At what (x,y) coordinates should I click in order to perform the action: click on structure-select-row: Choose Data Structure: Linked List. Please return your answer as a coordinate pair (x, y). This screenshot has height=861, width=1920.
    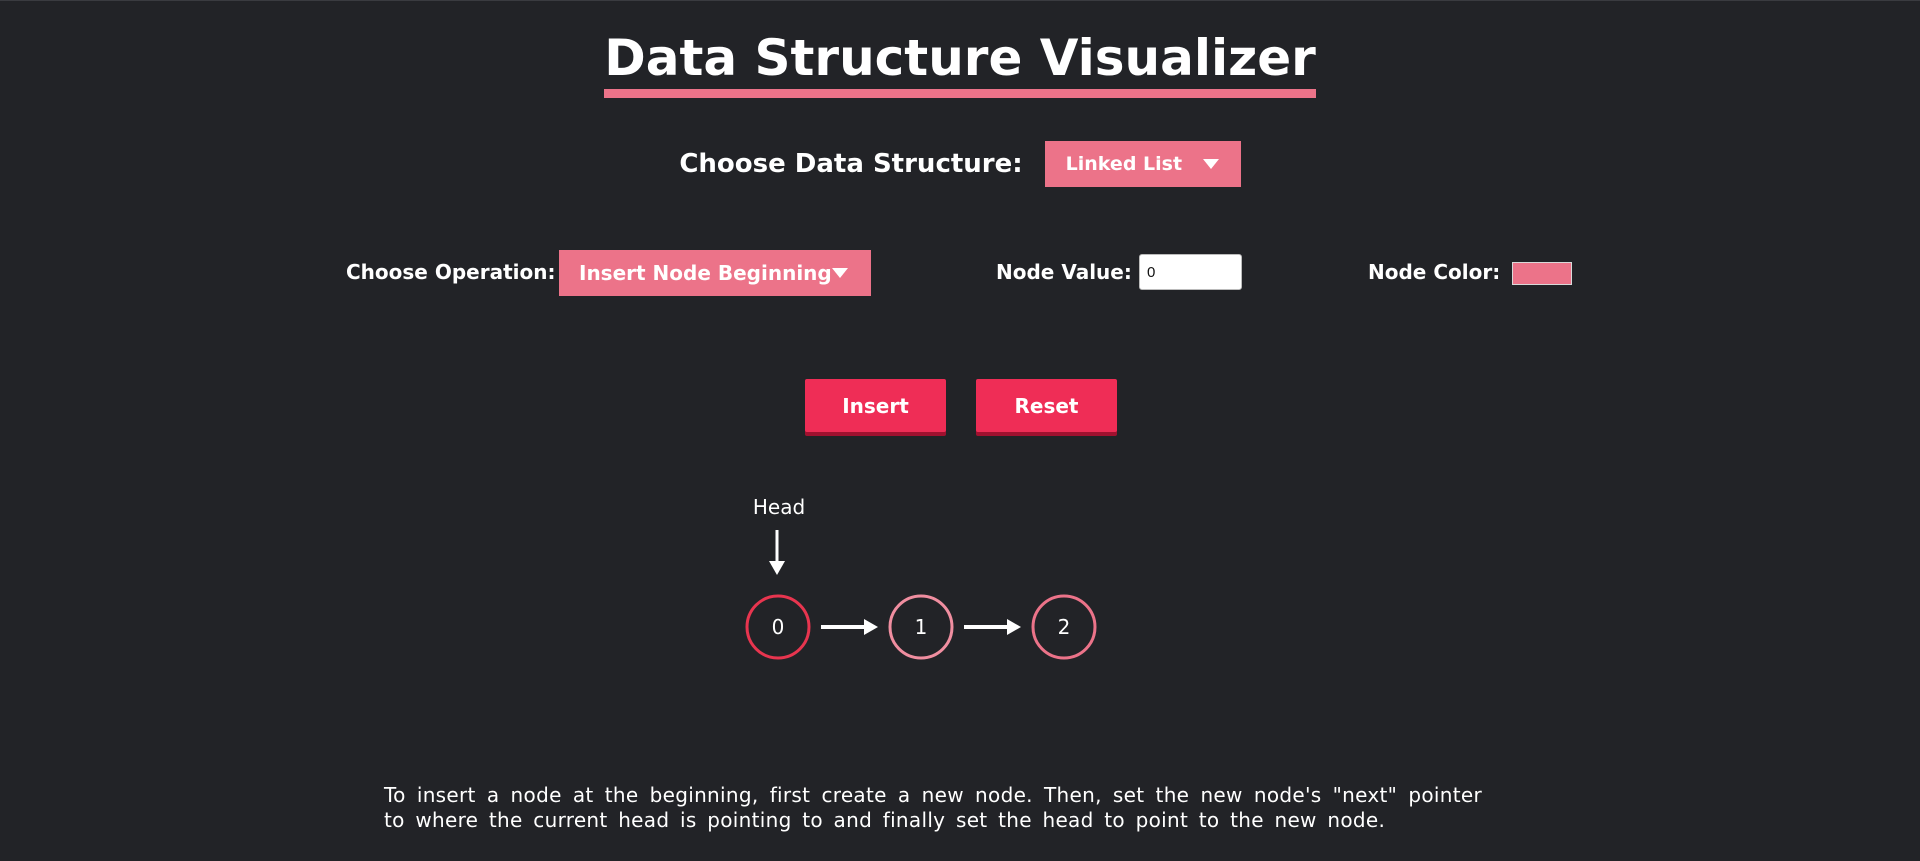
    Looking at the image, I should click on (960, 164).